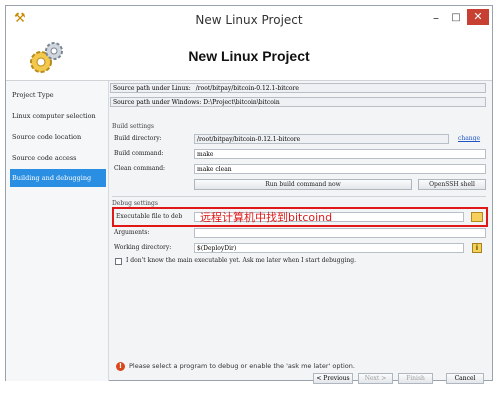 This screenshot has width=500, height=393. I want to click on clean-command-label: Clean command:, so click(140, 168).